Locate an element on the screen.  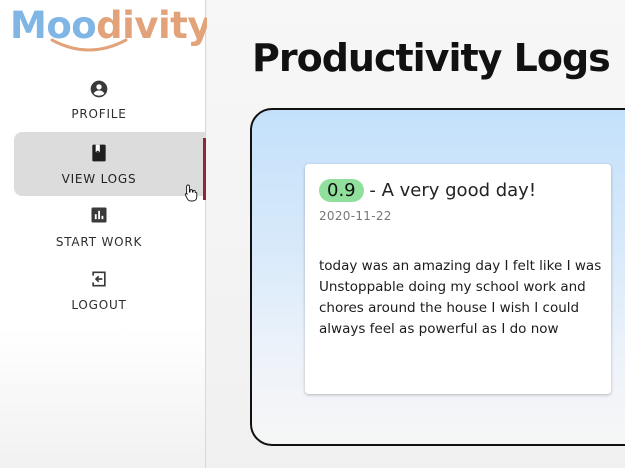
log-card-header: 0.9 - A very good day! is located at coordinates (427, 190).